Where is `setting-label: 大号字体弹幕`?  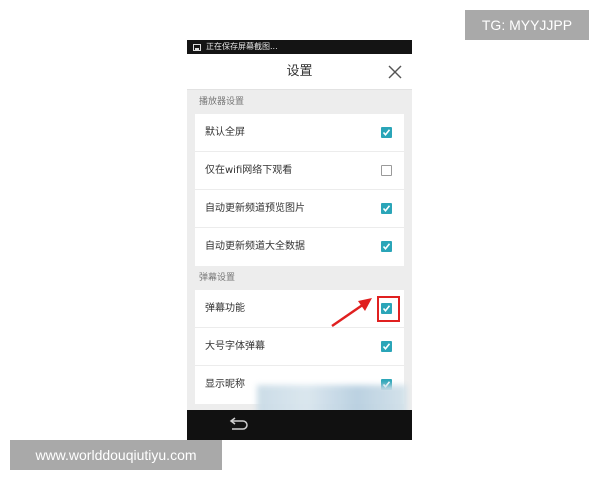
setting-label: 大号字体弹幕 is located at coordinates (235, 346).